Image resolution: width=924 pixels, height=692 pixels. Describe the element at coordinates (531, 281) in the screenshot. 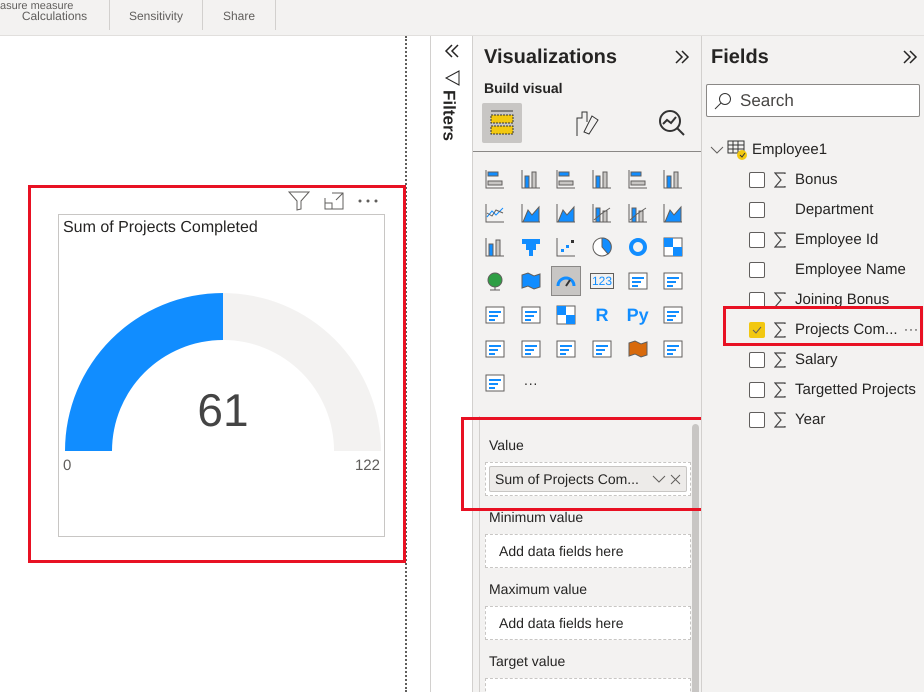

I see `map-icon` at that location.